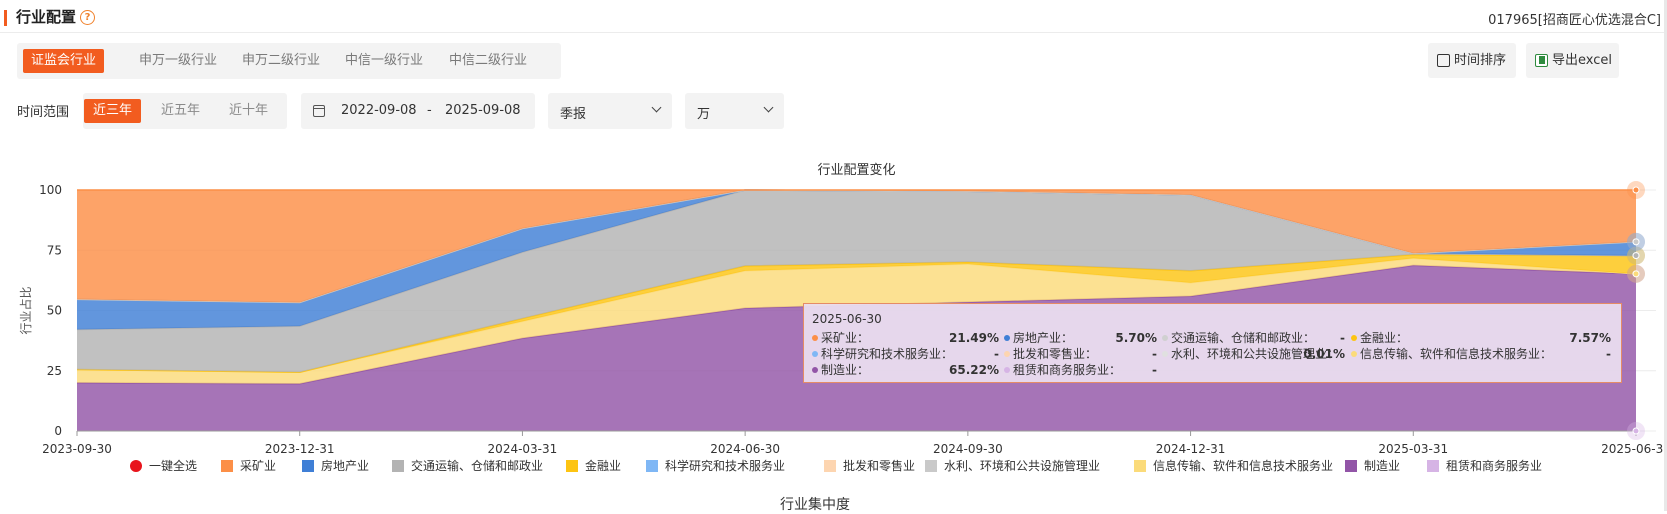  I want to click on tooltip-series-name: 租赁和商务服务业：, so click(1067, 370).